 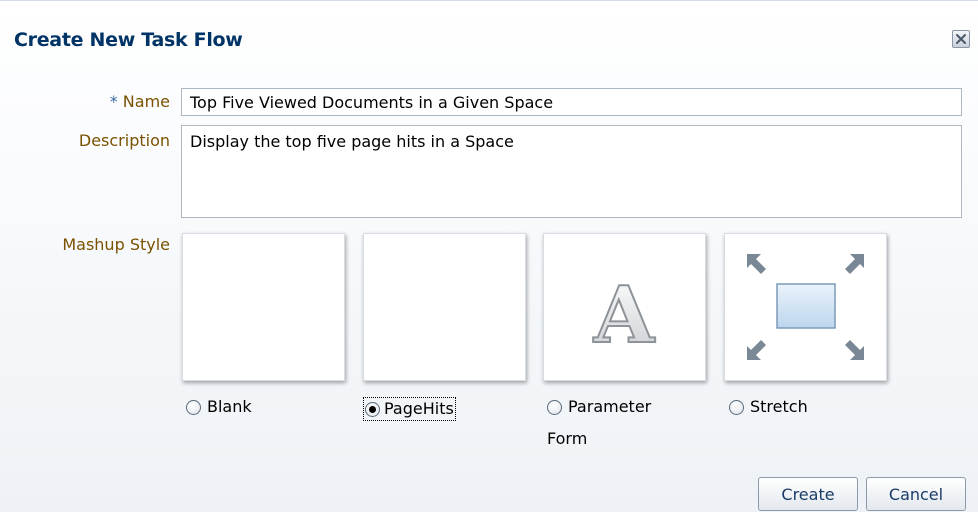 What do you see at coordinates (610, 406) in the screenshot?
I see `radio-label-parameter-form: Parameter` at bounding box center [610, 406].